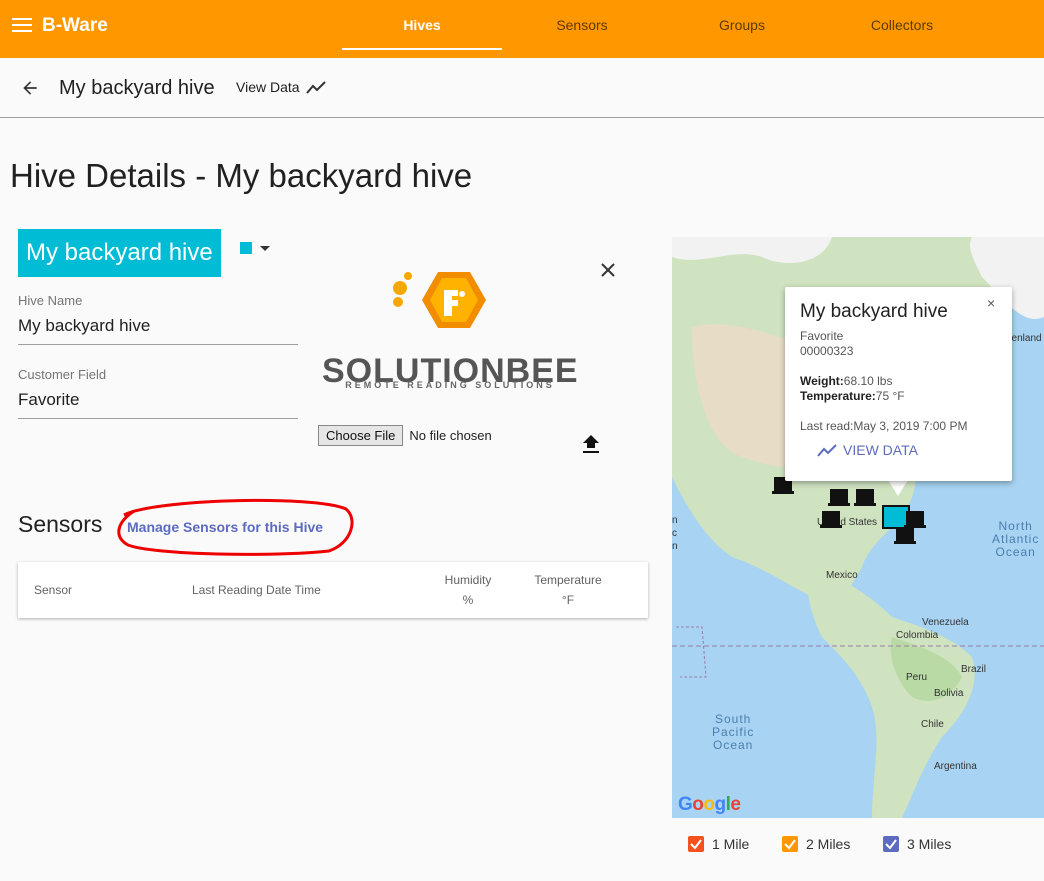  I want to click on view-data-button: View Data, so click(281, 87).